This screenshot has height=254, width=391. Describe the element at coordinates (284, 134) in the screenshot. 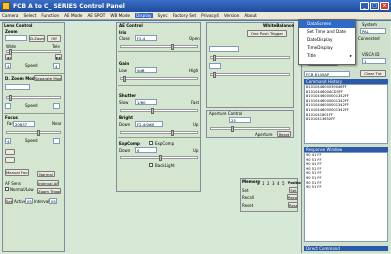

I see `aperture-reset-button: Reset` at that location.